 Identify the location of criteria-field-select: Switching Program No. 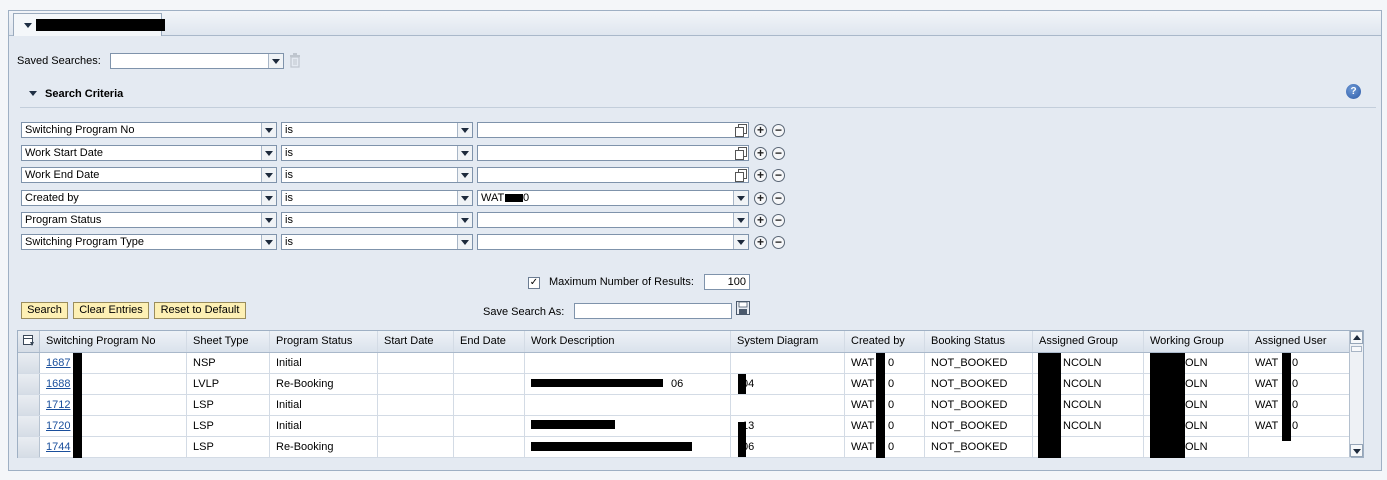
(149, 130).